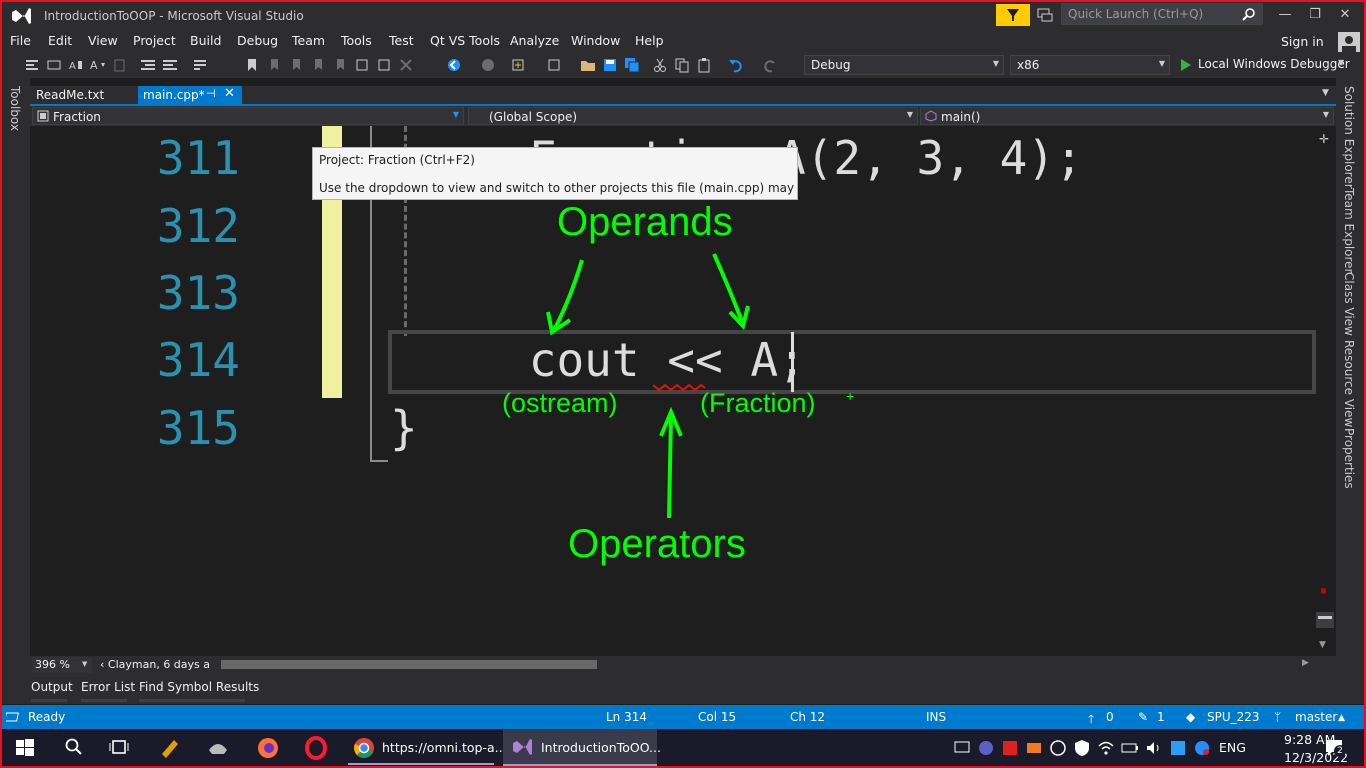 This screenshot has width=1366, height=768. Describe the element at coordinates (409, 664) in the screenshot. I see `horizontal-scrollbar-thumb` at that location.